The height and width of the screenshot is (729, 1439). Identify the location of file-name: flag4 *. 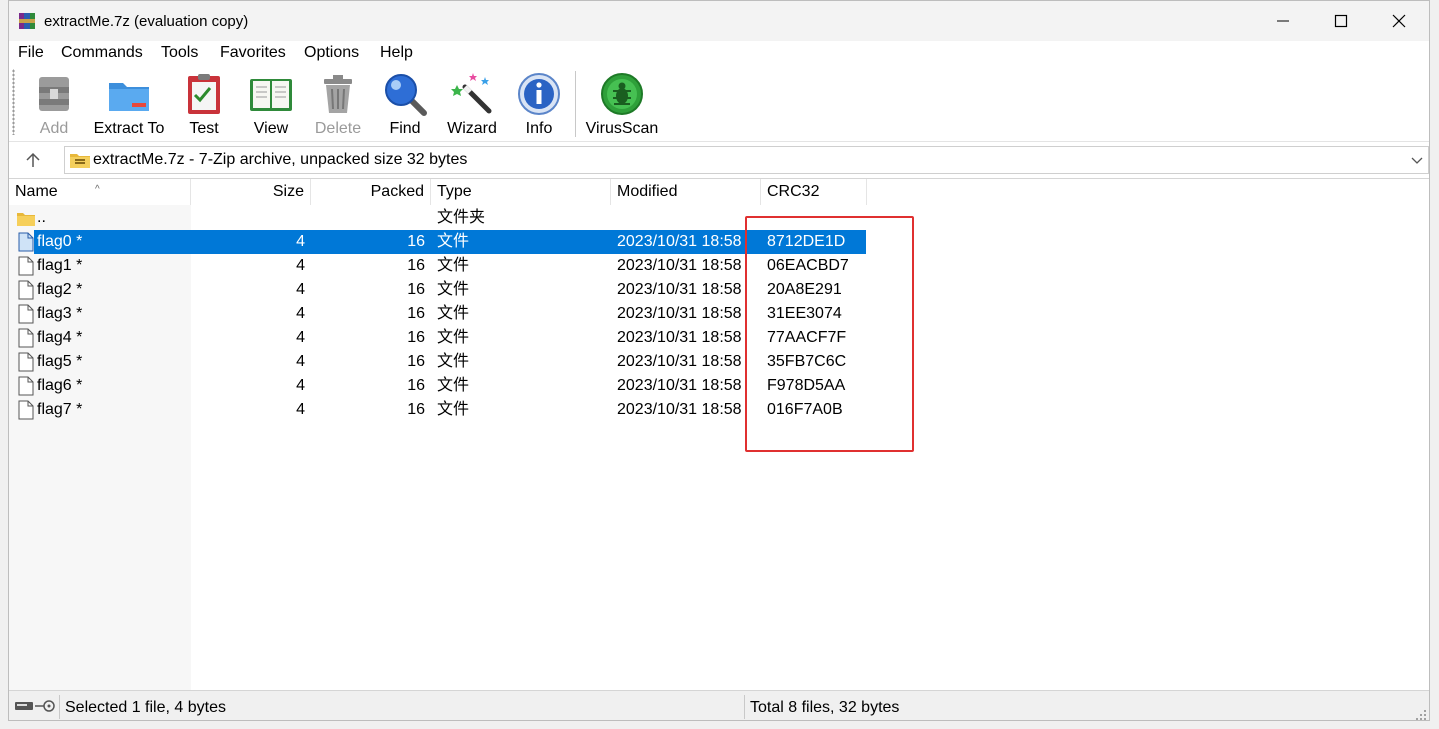
(60, 337).